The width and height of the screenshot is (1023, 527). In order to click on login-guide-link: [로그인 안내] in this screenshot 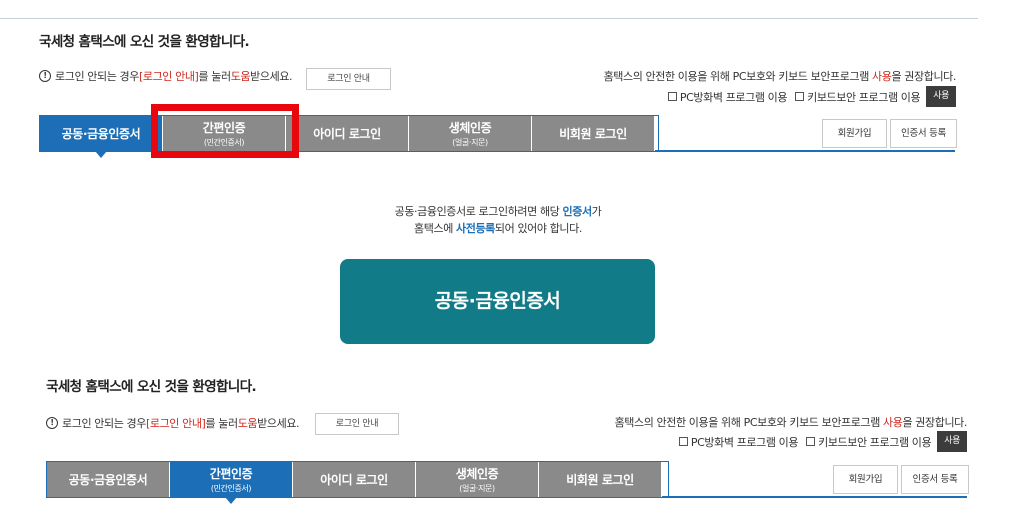, I will do `click(169, 76)`.